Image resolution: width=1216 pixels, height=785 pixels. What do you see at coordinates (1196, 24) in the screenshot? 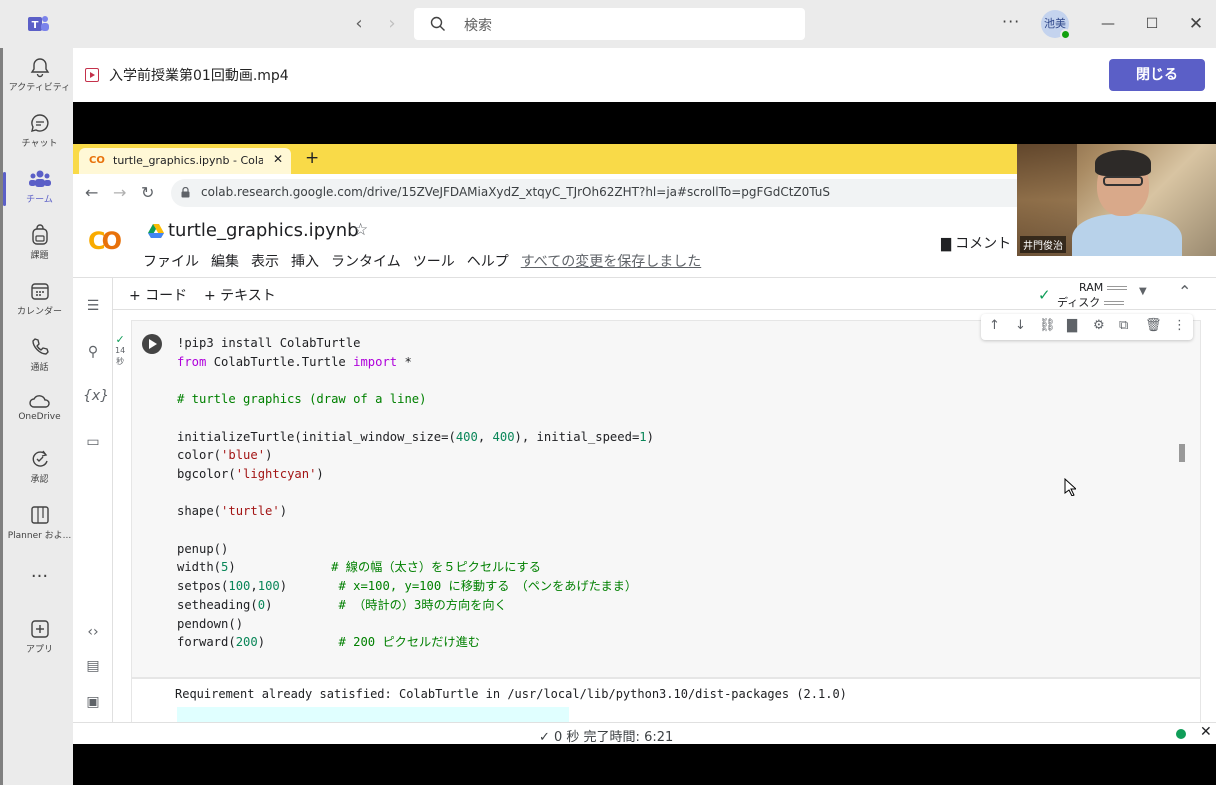
I see `close-window-icon: ✕` at bounding box center [1196, 24].